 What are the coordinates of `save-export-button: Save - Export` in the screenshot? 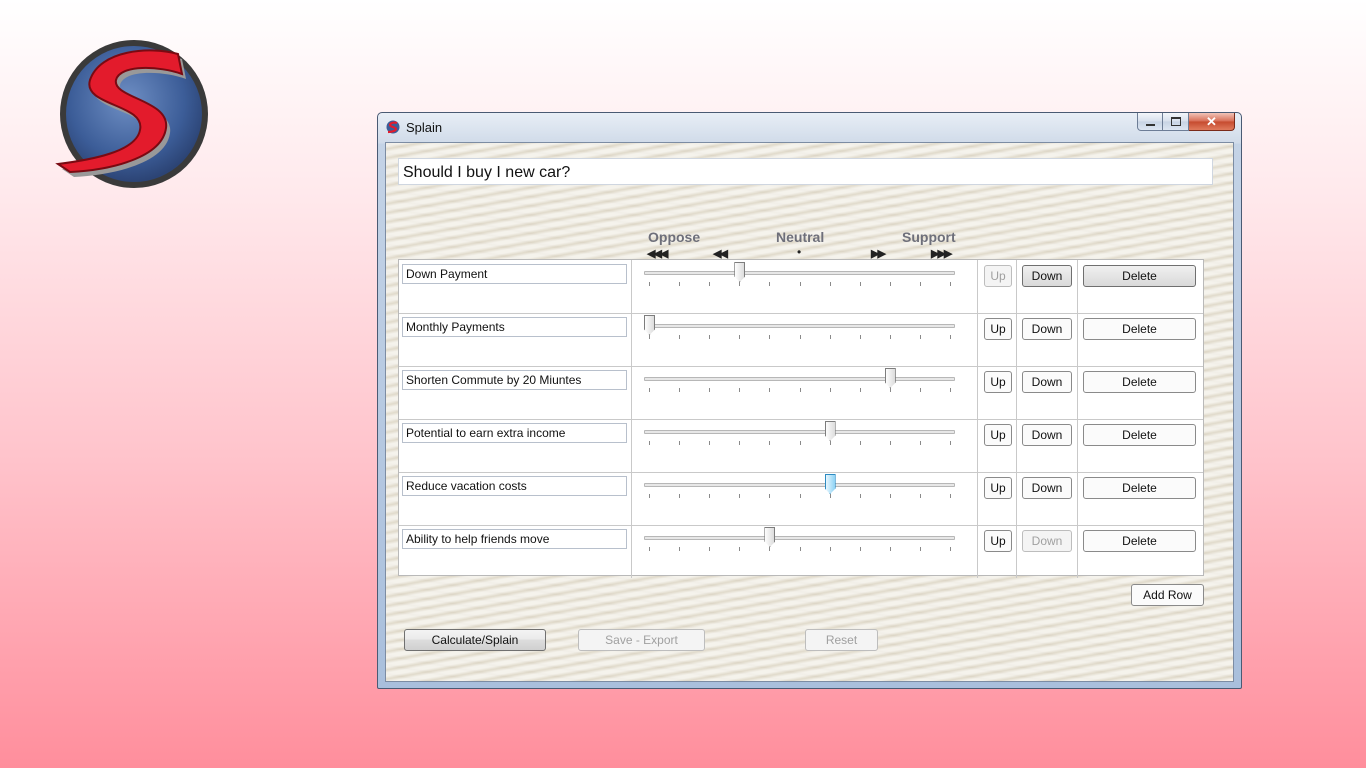 It's located at (641, 640).